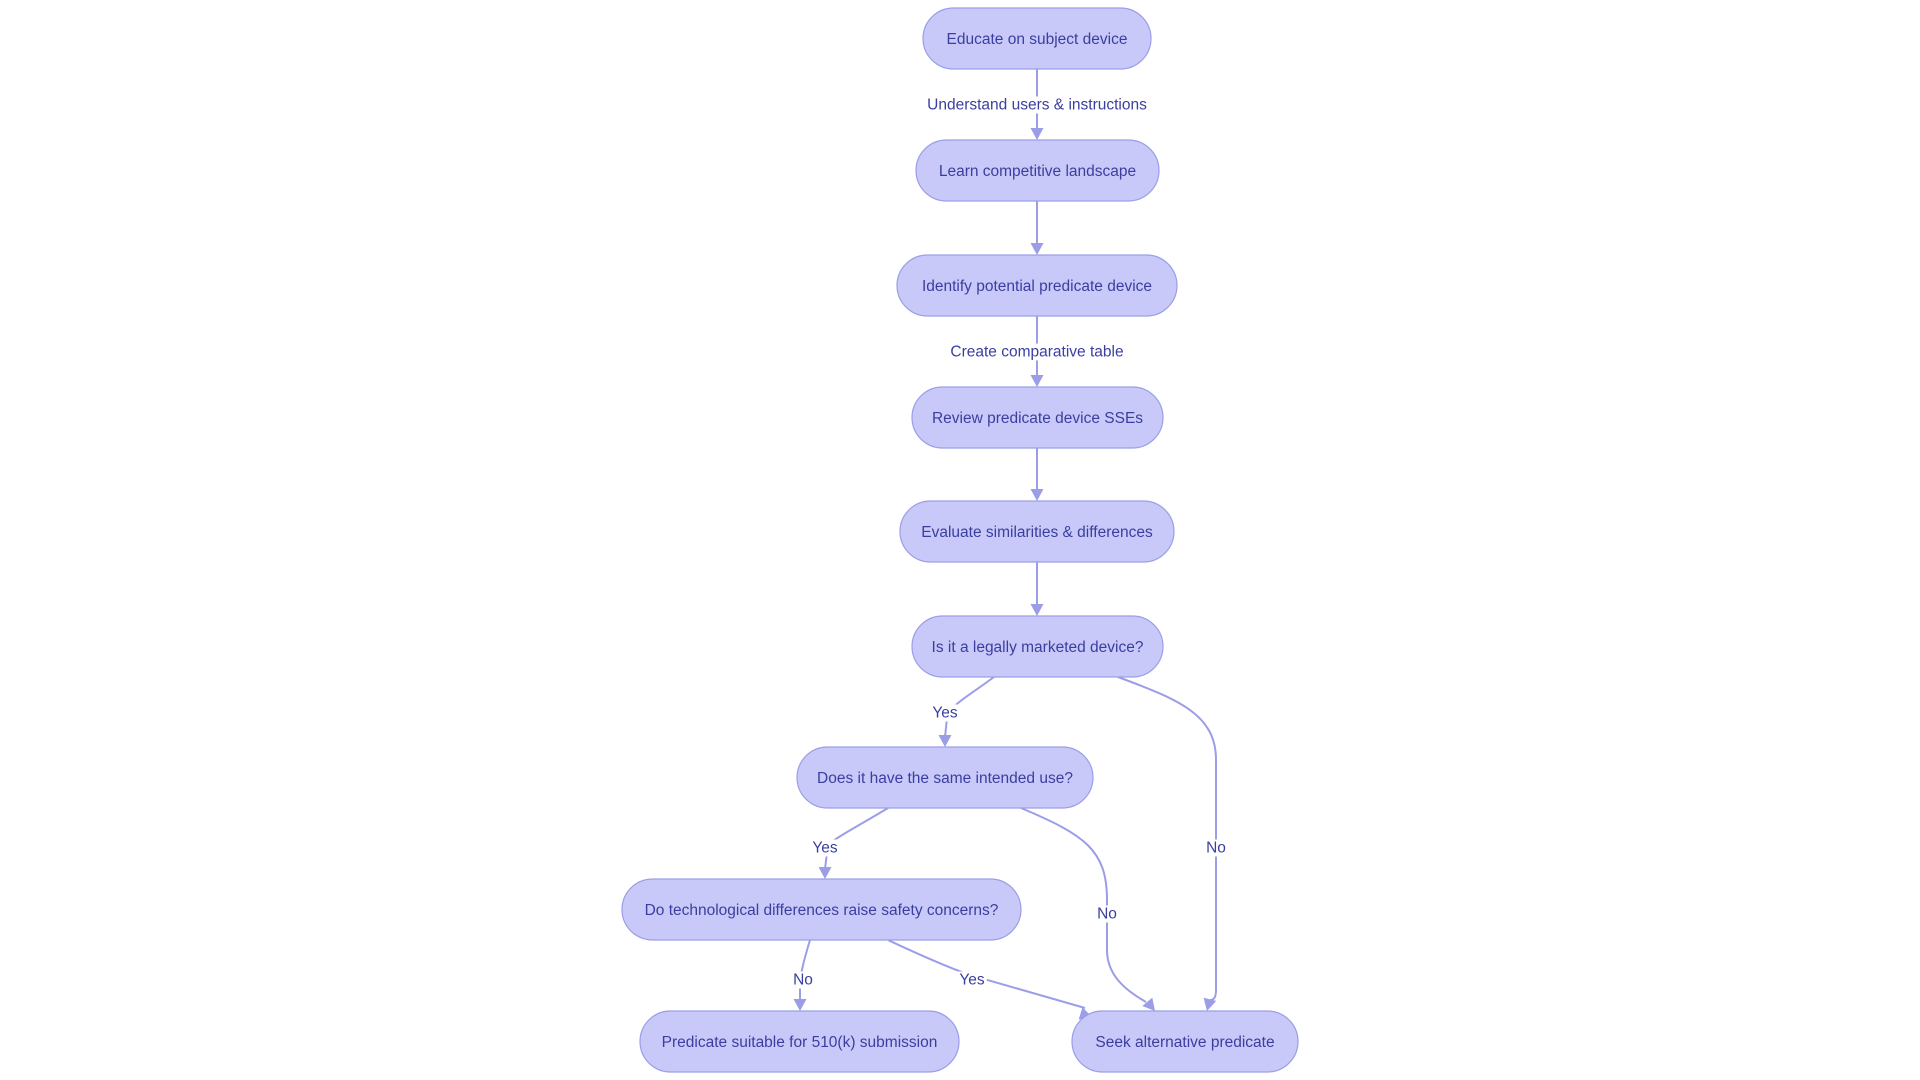 This screenshot has width=1920, height=1080. Describe the element at coordinates (1037, 474) in the screenshot. I see `edge-review-to-evaluate` at that location.